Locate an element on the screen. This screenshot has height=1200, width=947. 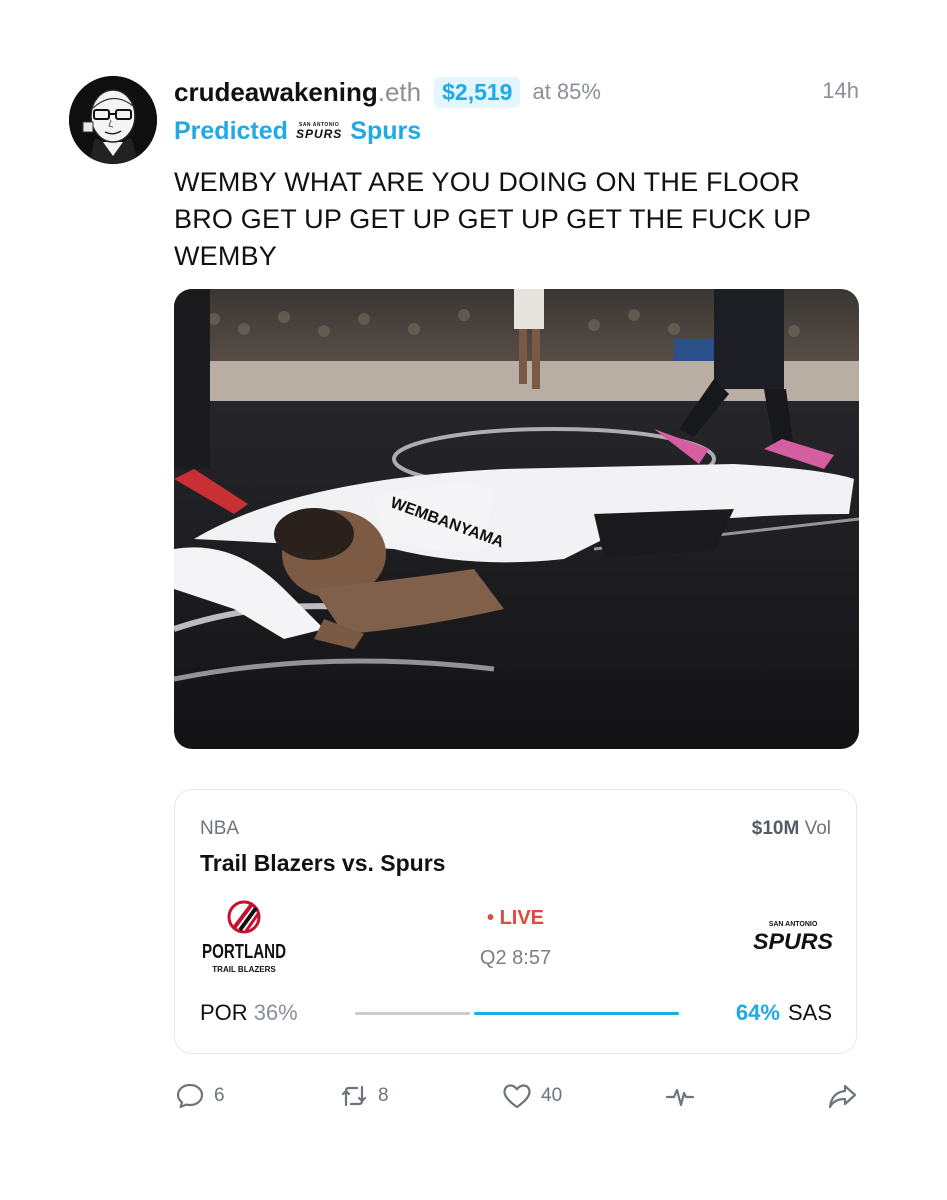
matchup-title: Trail Blazers vs. Spurs is located at coordinates (323, 863).